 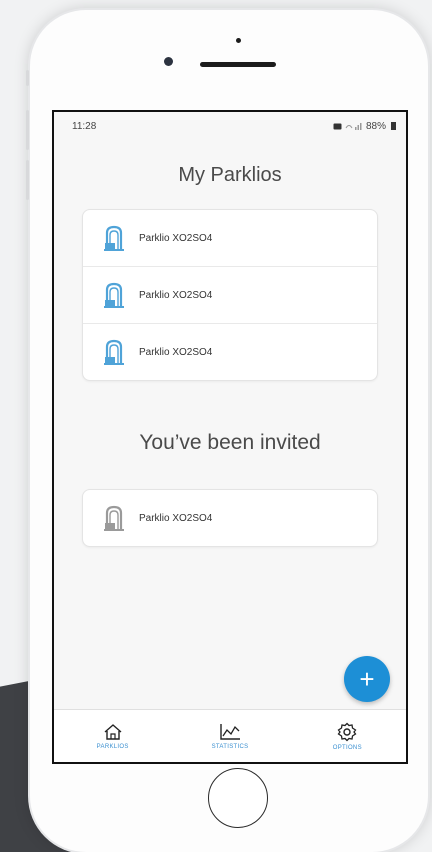 What do you see at coordinates (230, 175) in the screenshot?
I see `my-parklios-title: My Parklios` at bounding box center [230, 175].